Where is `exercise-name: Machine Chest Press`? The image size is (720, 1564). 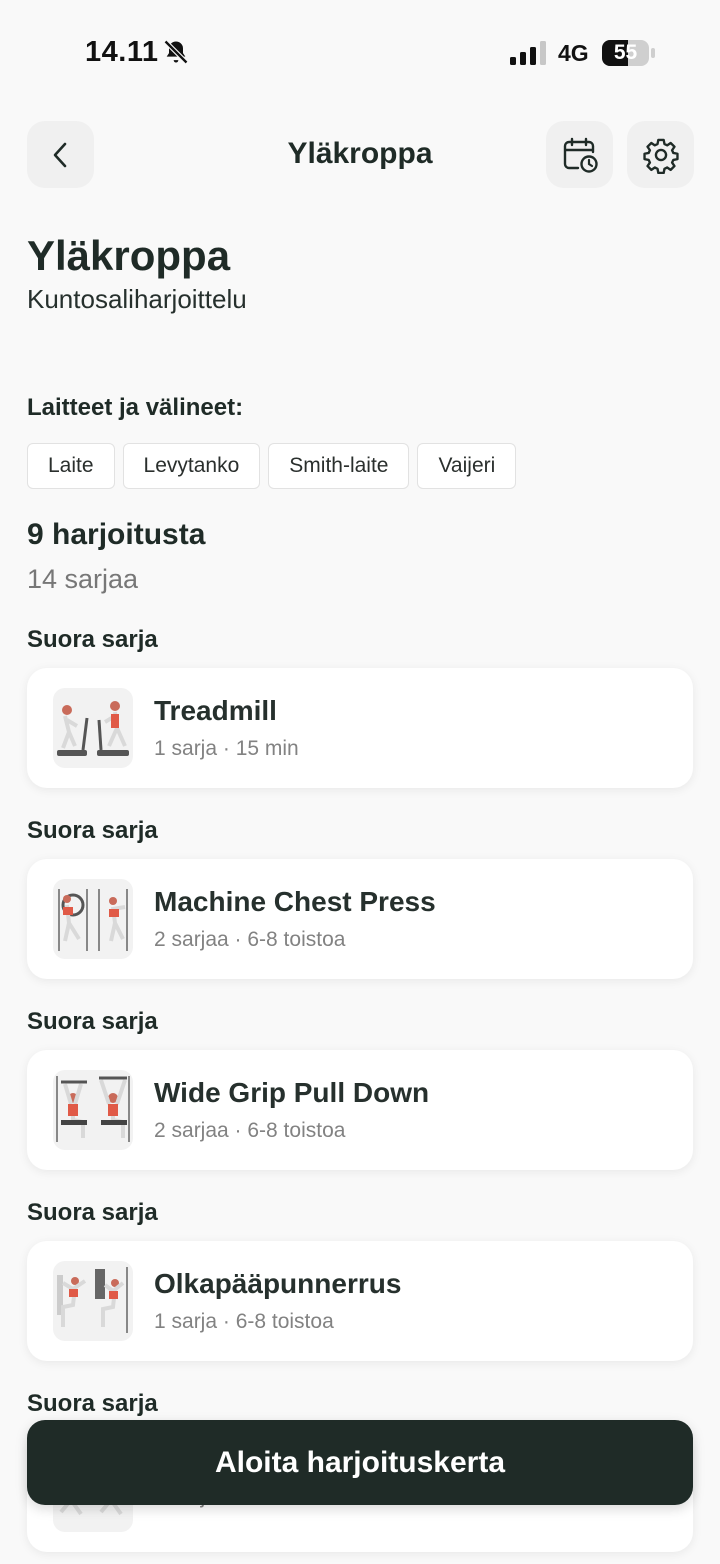
exercise-name: Machine Chest Press is located at coordinates (295, 901).